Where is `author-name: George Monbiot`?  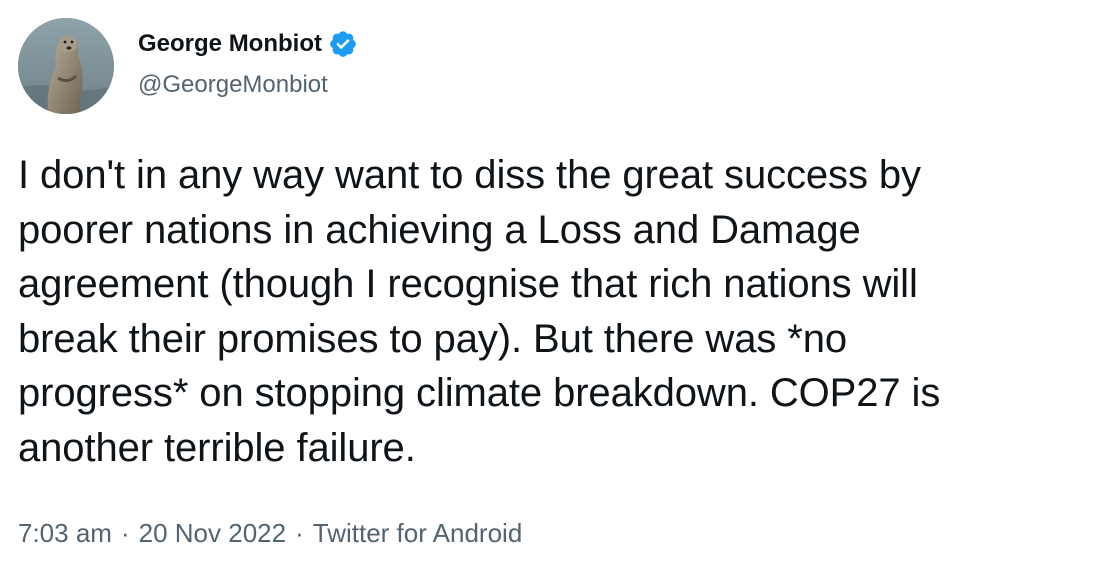 author-name: George Monbiot is located at coordinates (248, 44).